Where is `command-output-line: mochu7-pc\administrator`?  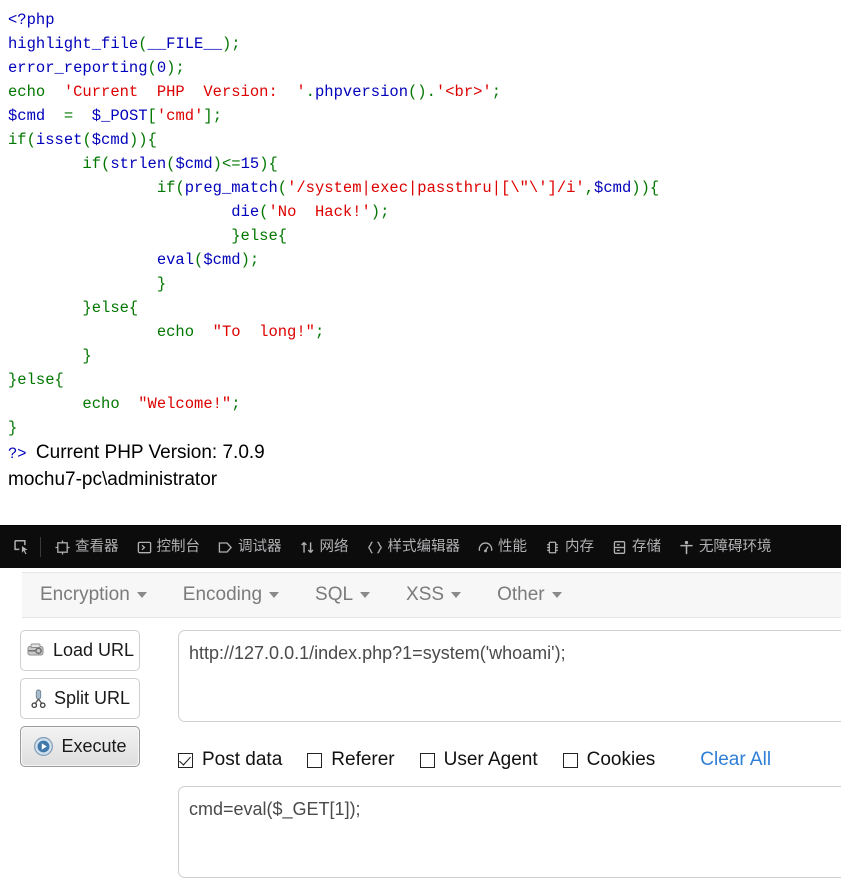 command-output-line: mochu7-pc\administrator is located at coordinates (113, 479).